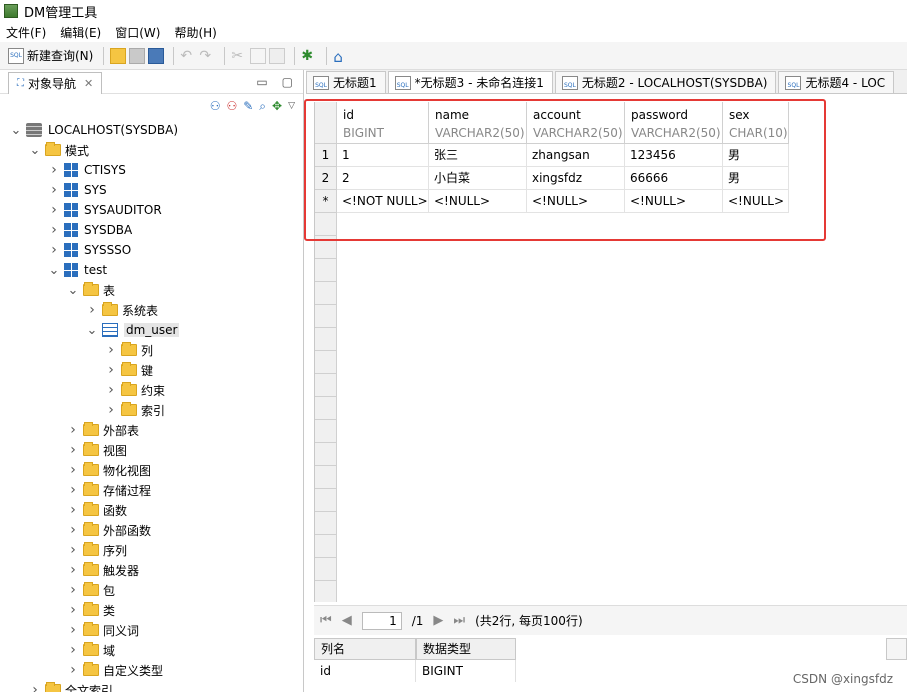 Image resolution: width=907 pixels, height=692 pixels. I want to click on column-header: id BIGINT, so click(383, 123).